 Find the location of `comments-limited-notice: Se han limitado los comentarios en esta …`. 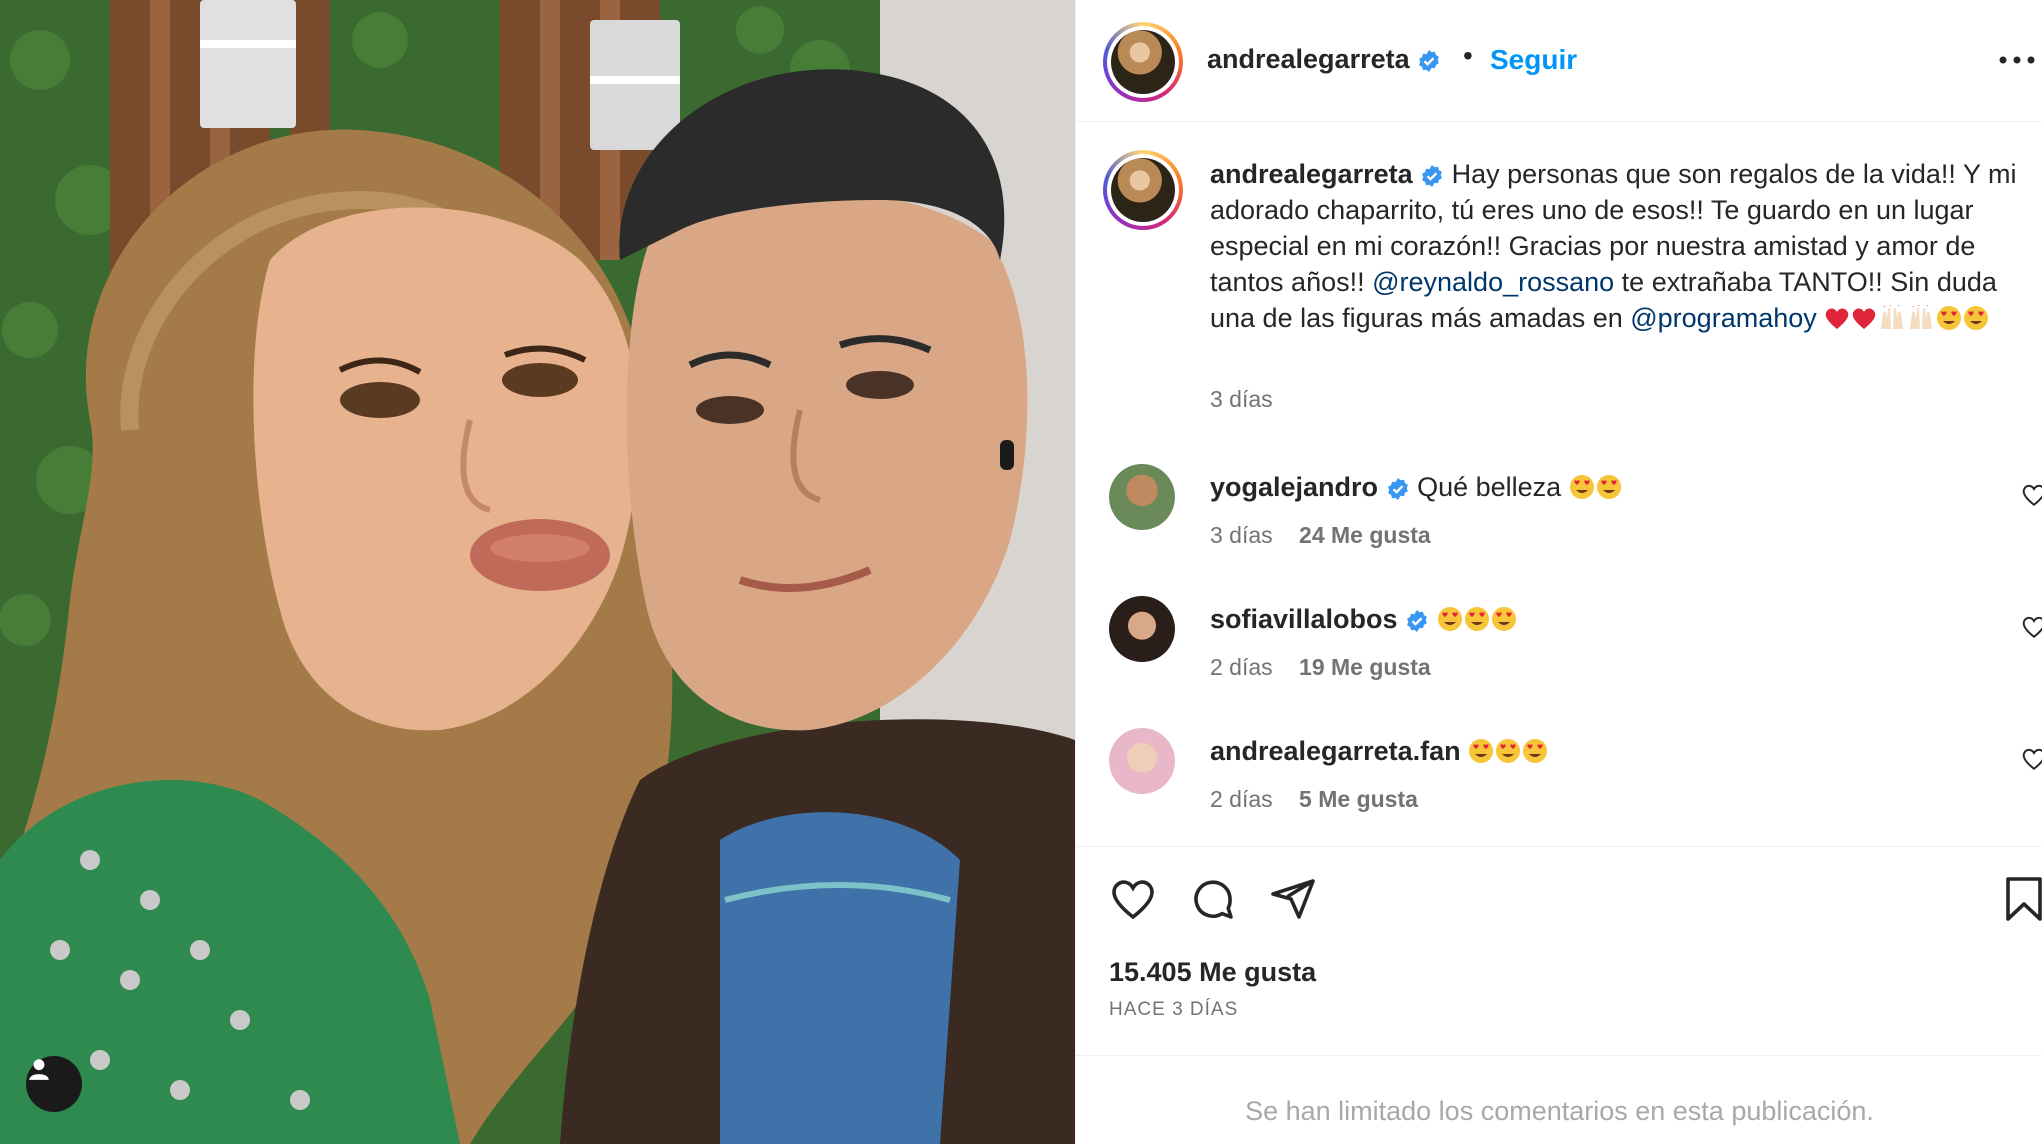

comments-limited-notice: Se han limitado los comentarios en esta … is located at coordinates (1559, 1111).